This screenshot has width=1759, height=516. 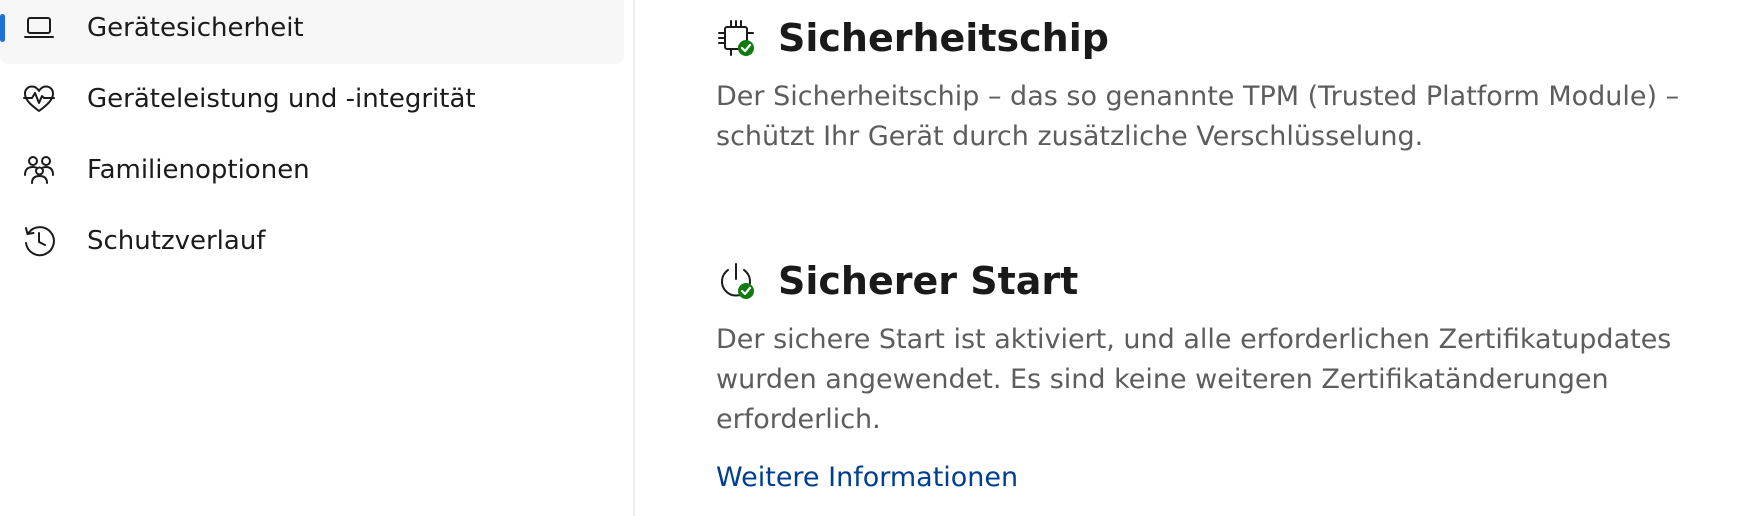 What do you see at coordinates (634, 258) in the screenshot?
I see `pane-divider` at bounding box center [634, 258].